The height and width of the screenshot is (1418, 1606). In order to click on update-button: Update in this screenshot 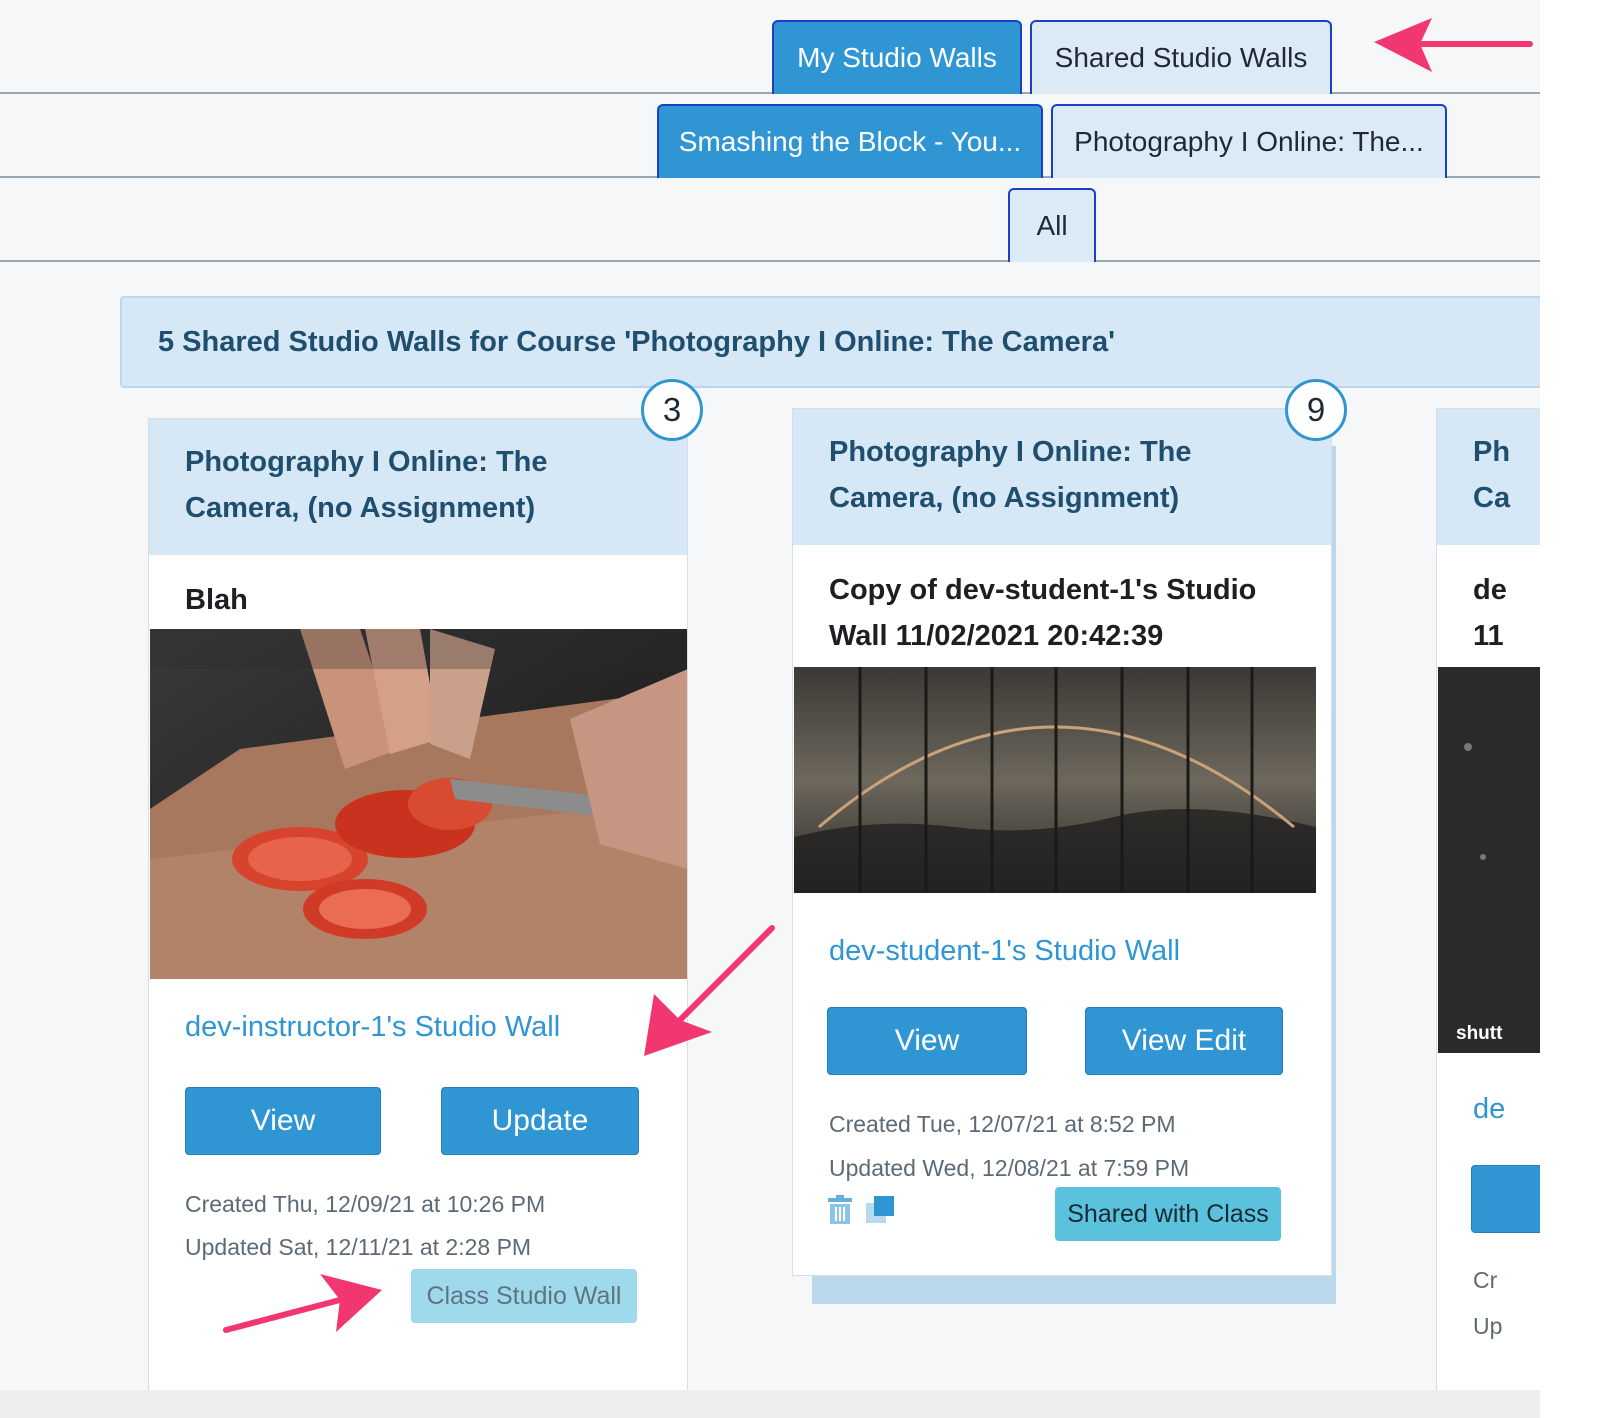, I will do `click(540, 1121)`.